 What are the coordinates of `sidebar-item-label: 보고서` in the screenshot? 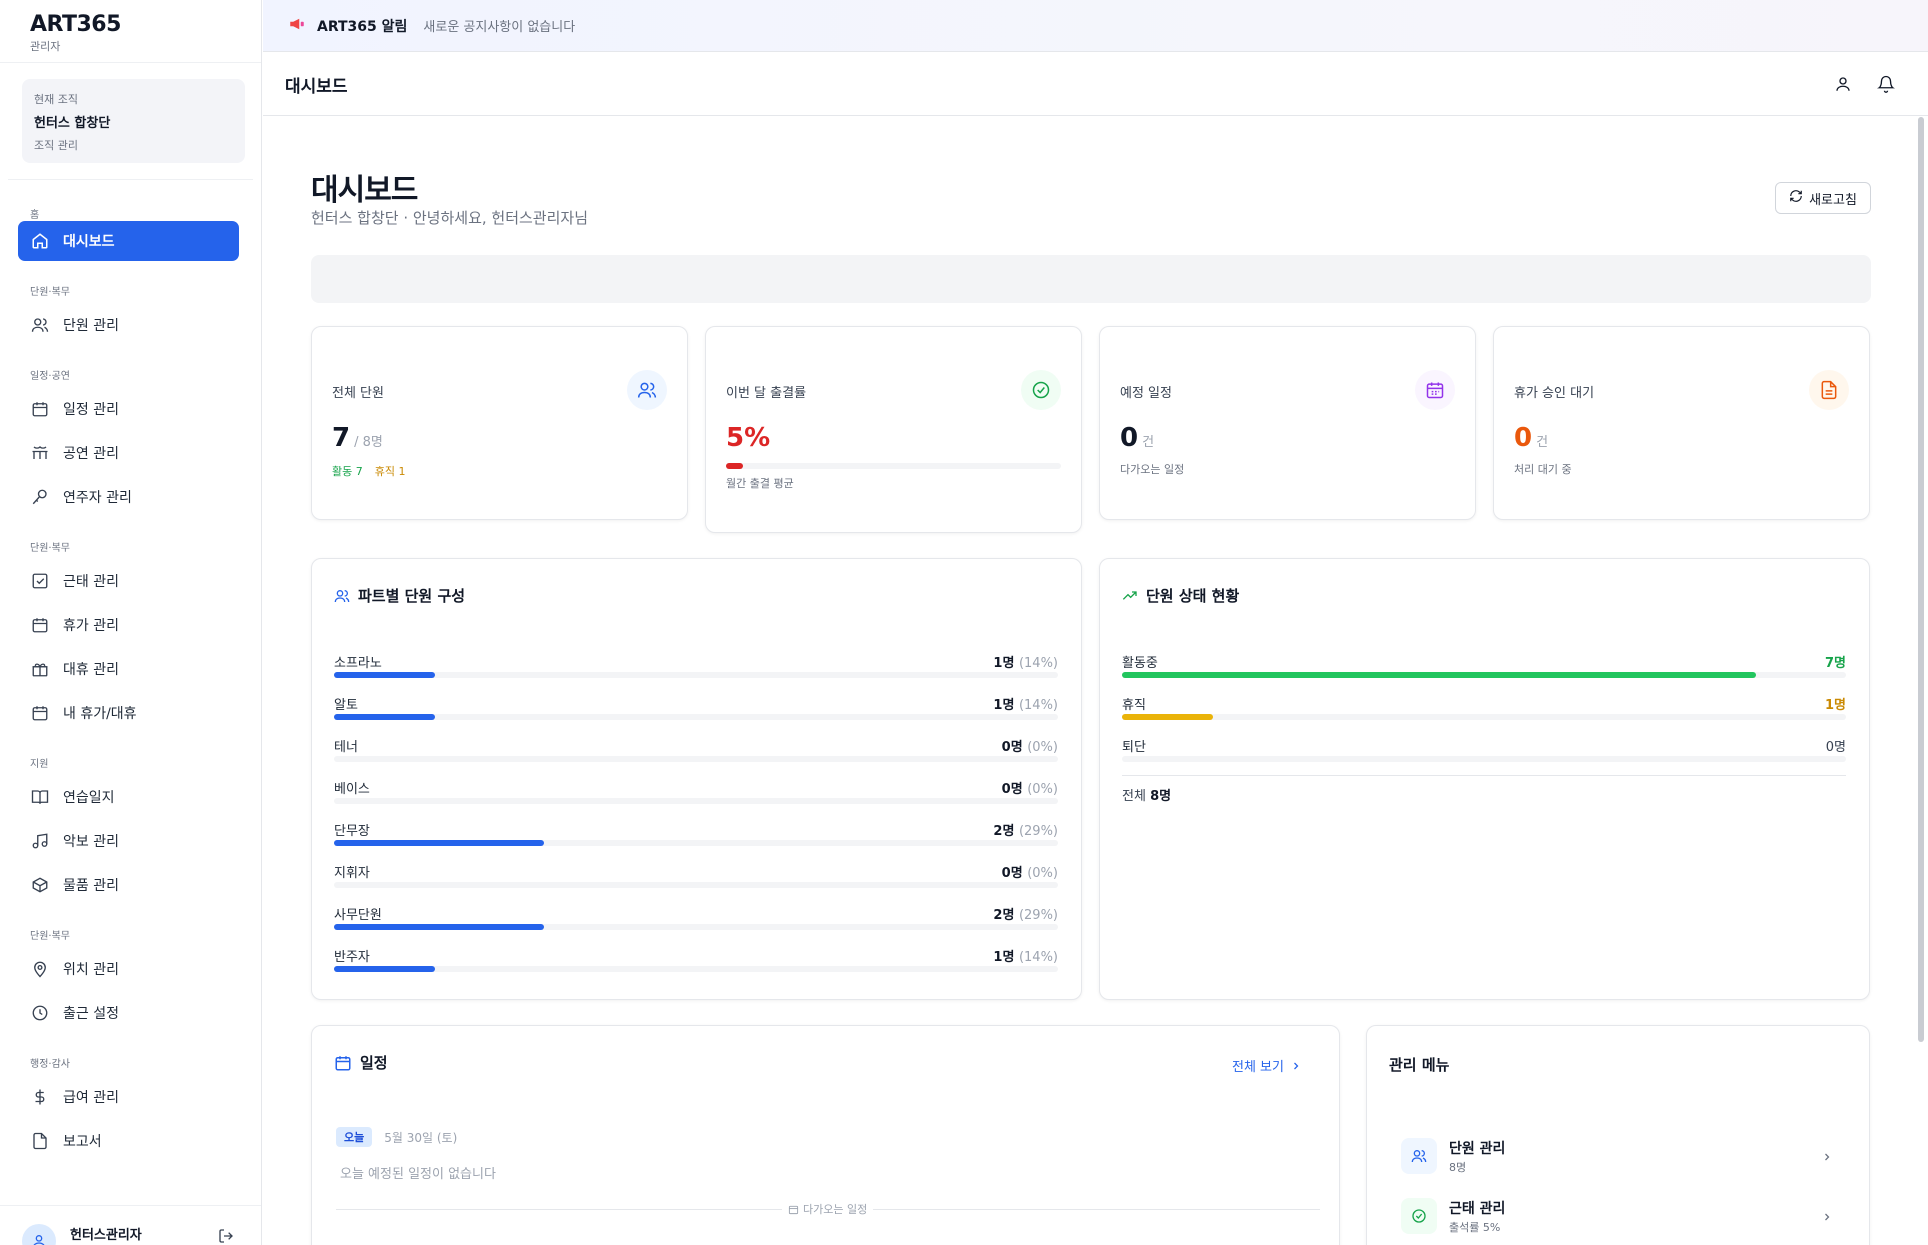 It's located at (82, 1142).